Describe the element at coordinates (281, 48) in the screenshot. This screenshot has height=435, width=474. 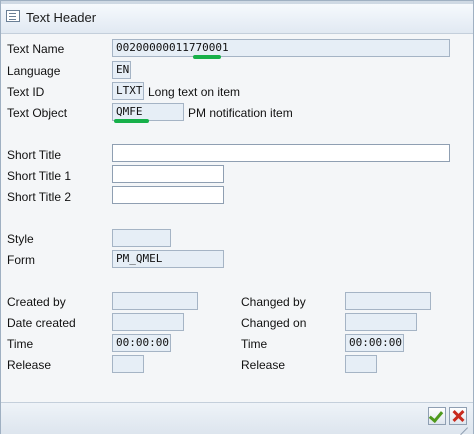
I see `text-name-field: 00200000011770001` at that location.